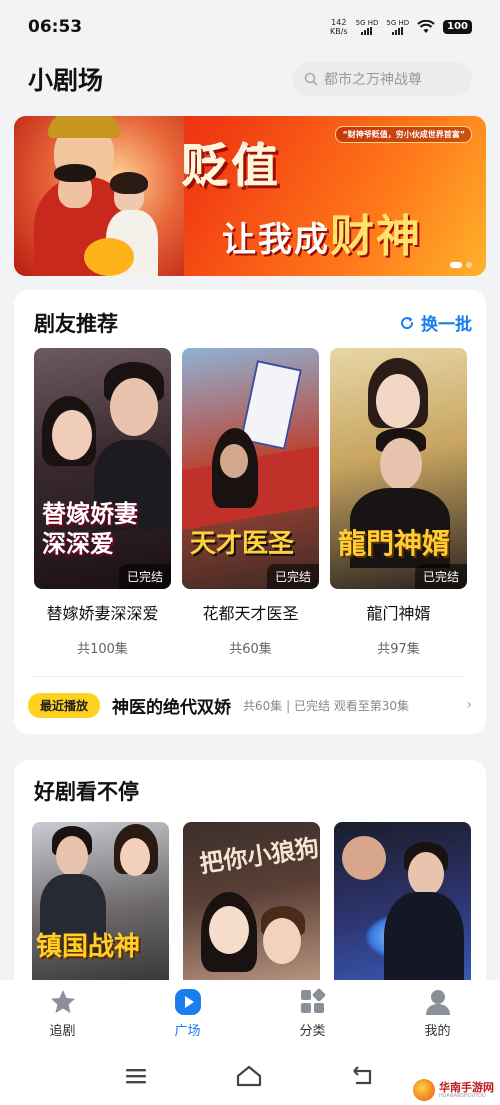  I want to click on status-time: 06:53, so click(55, 27).